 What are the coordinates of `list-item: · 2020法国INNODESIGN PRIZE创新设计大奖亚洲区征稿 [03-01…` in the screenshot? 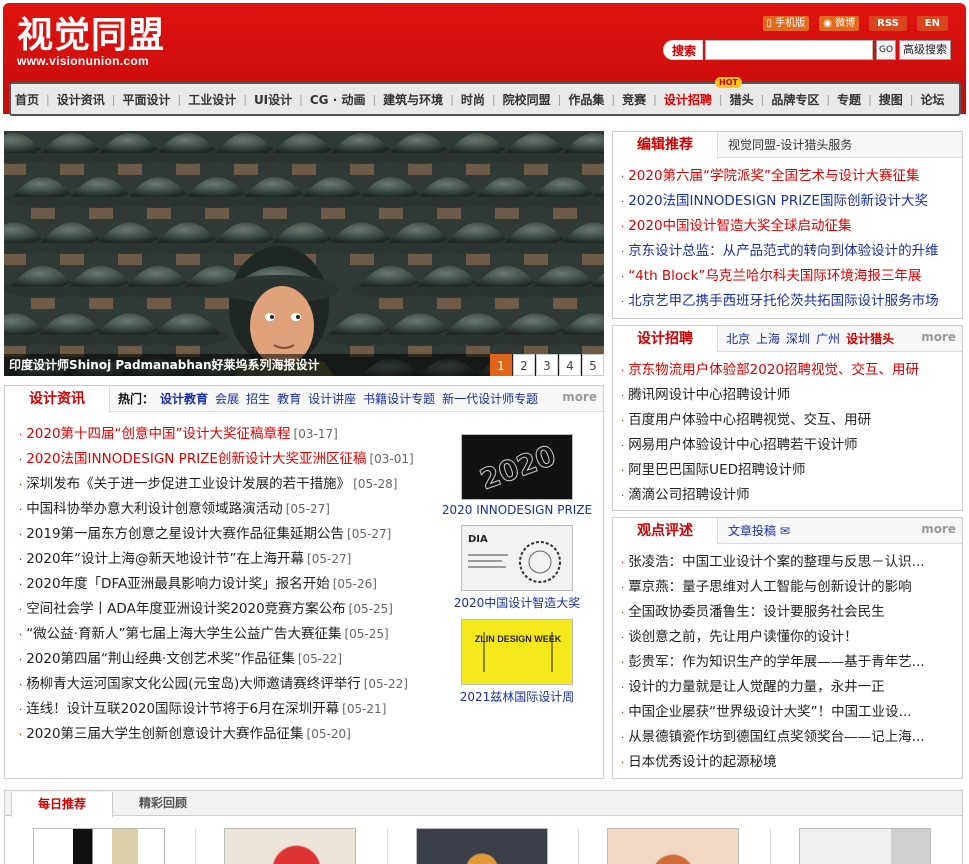 It's located at (229, 459).